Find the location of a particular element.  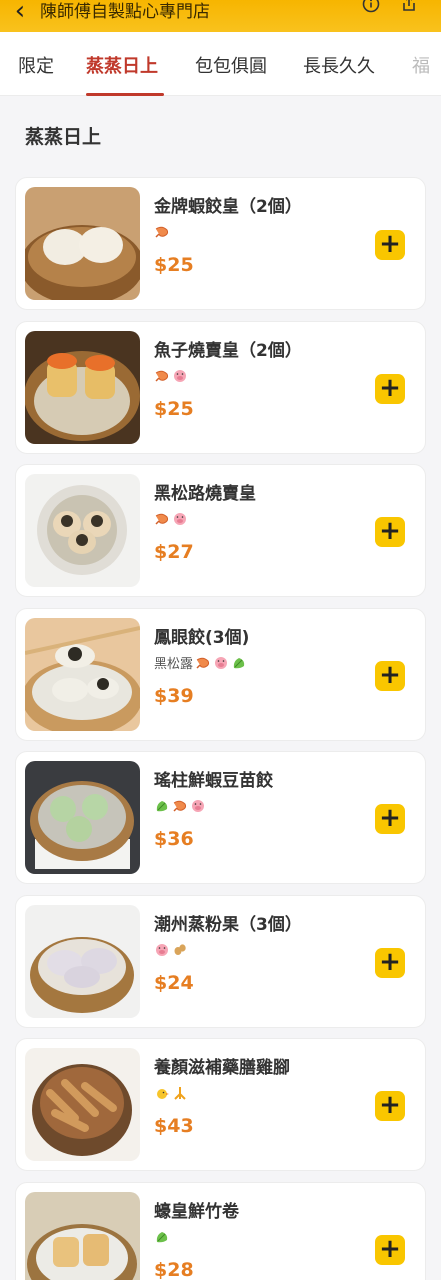

dish-price: $39 is located at coordinates (174, 695).